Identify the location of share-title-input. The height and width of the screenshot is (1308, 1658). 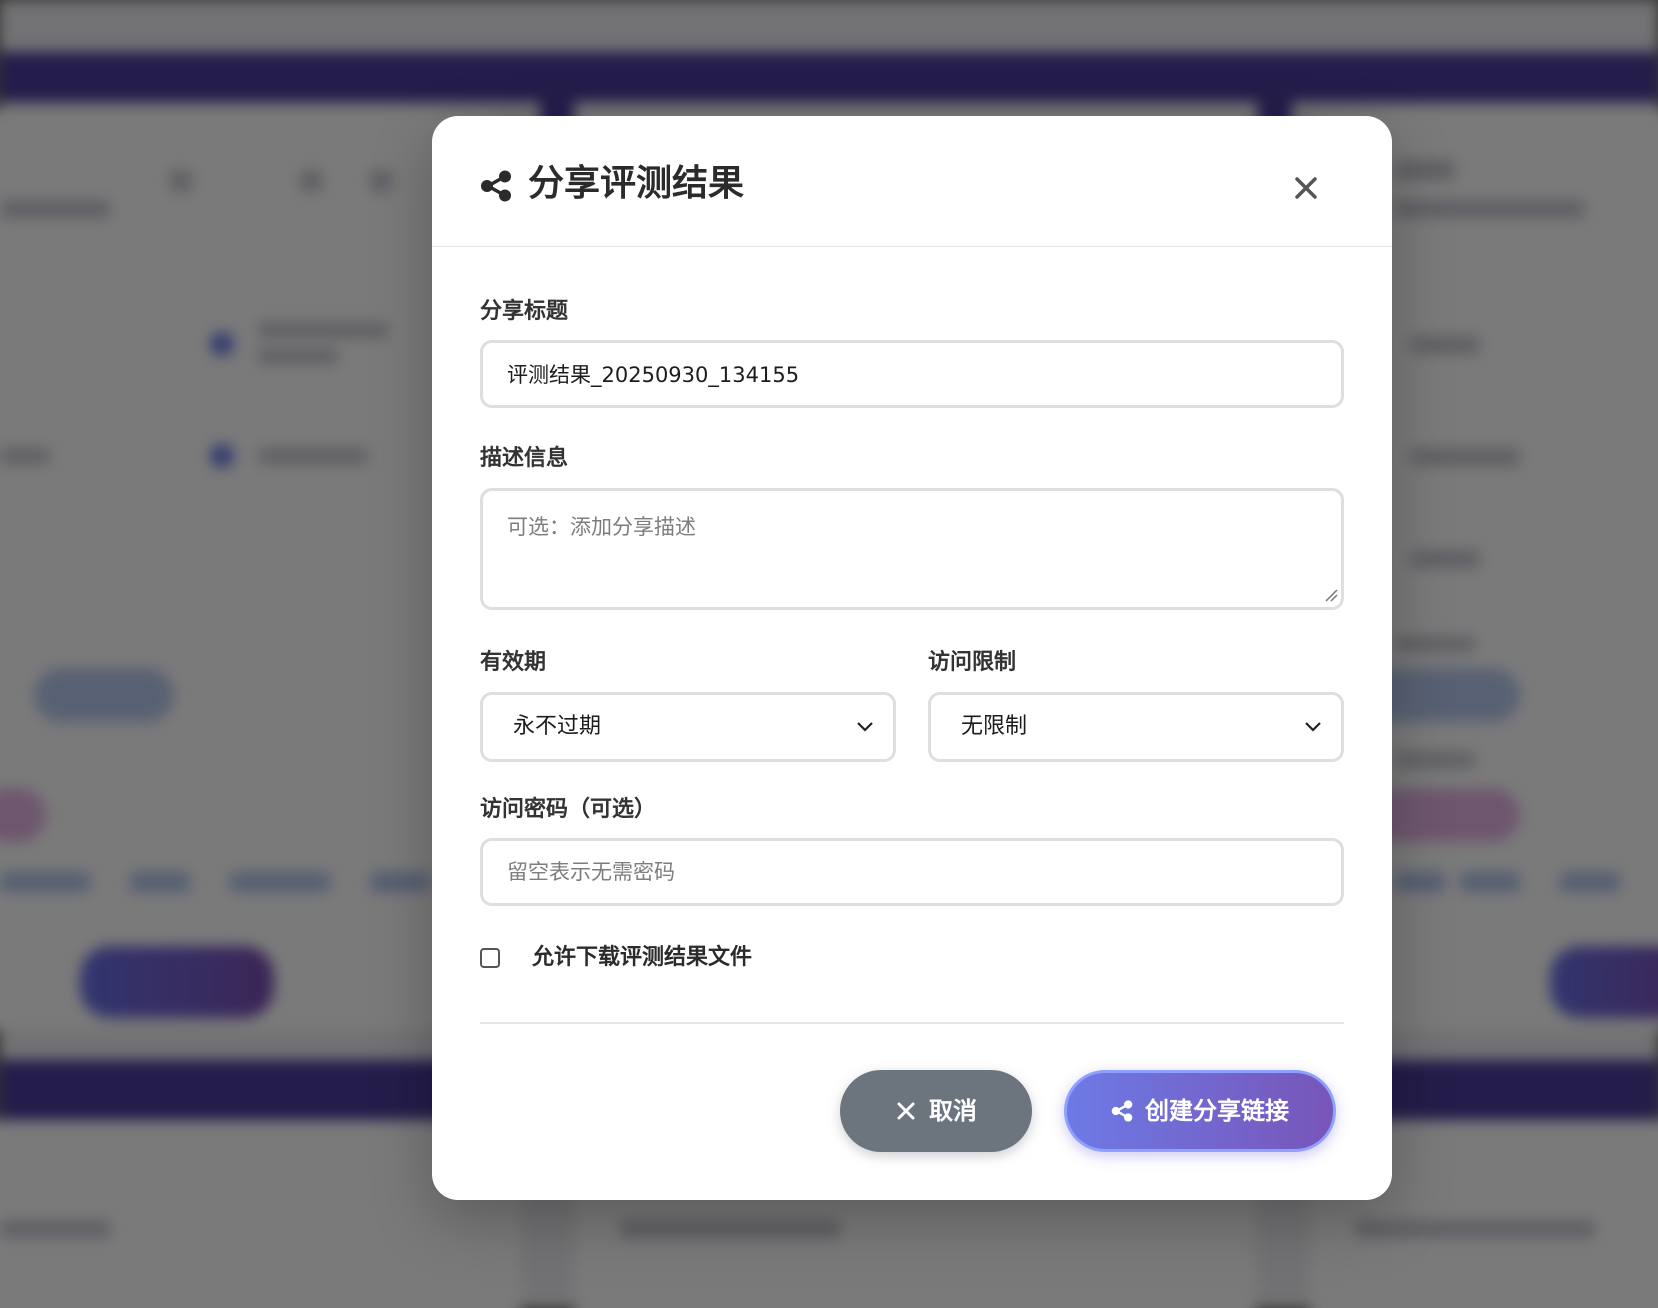
(912, 374).